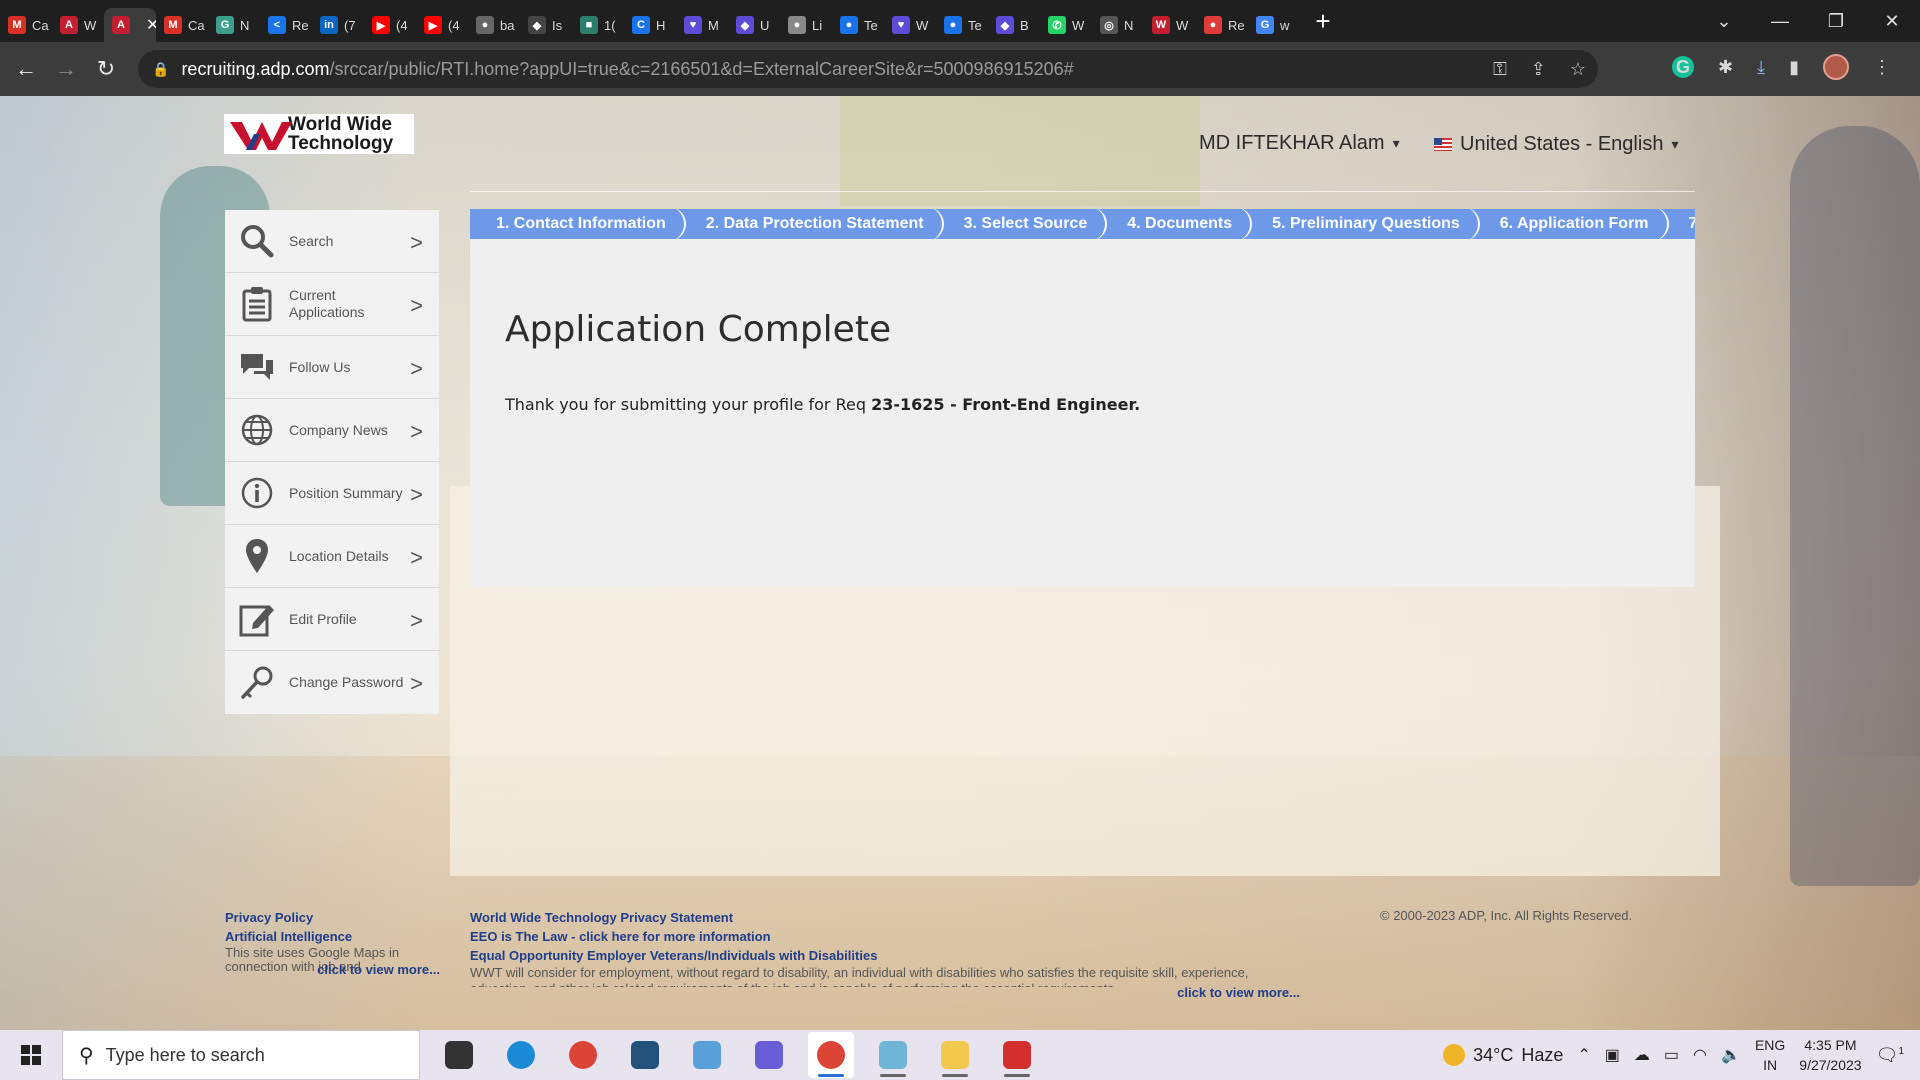 The height and width of the screenshot is (1080, 1920). What do you see at coordinates (106, 69) in the screenshot?
I see `reload-button: ↻` at bounding box center [106, 69].